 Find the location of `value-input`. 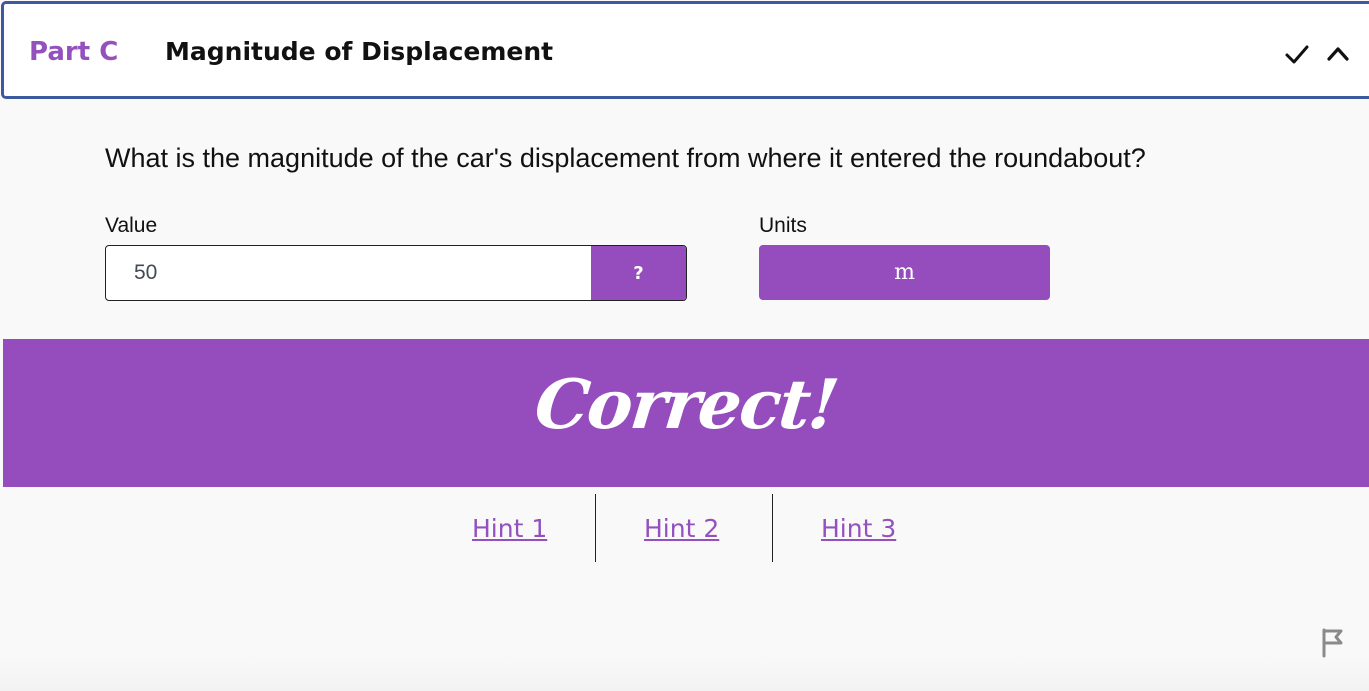

value-input is located at coordinates (349, 273).